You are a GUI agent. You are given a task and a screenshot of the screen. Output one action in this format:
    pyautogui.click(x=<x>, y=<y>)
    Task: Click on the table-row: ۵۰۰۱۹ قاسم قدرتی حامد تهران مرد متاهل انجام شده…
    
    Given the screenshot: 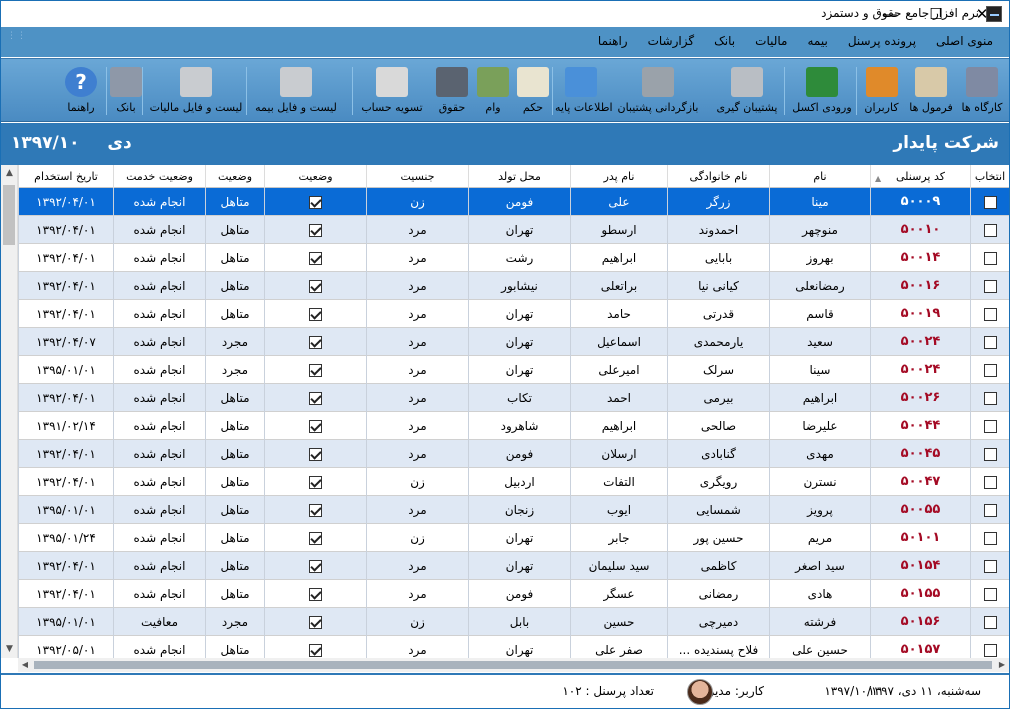 What is the action you would take?
    pyautogui.click(x=513, y=314)
    